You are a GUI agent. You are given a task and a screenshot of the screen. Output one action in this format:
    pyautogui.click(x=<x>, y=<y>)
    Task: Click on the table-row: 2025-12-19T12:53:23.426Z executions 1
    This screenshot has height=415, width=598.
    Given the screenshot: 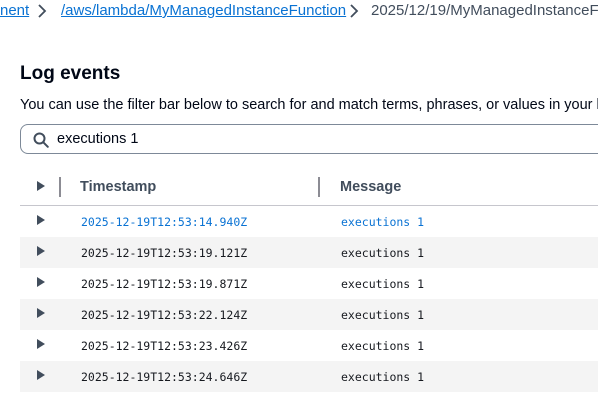 What is the action you would take?
    pyautogui.click(x=309, y=345)
    